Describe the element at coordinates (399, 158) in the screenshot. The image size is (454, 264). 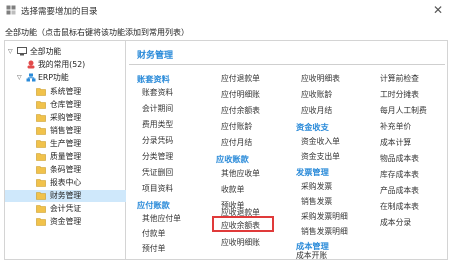
I see `function-item: 物品成本表` at that location.